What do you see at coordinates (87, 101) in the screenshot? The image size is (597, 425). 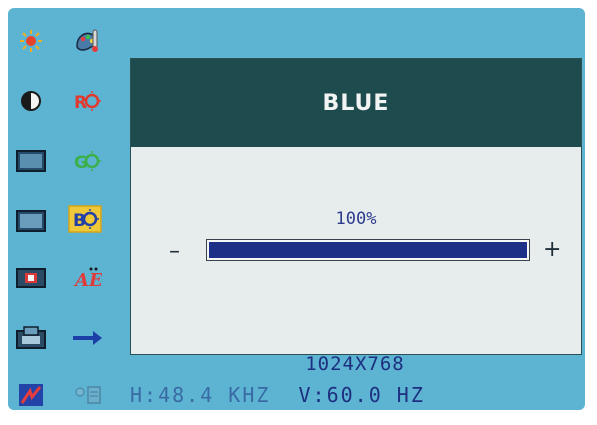 I see `red-icon: R` at bounding box center [87, 101].